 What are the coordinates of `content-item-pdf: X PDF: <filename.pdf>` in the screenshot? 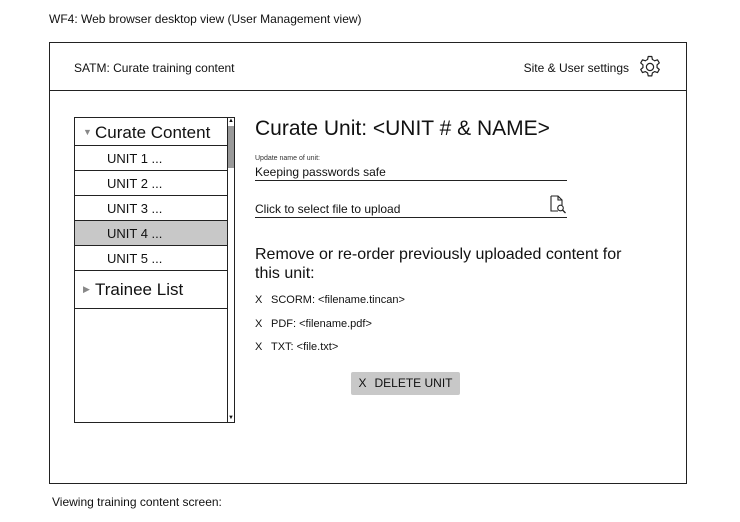 It's located at (313, 324).